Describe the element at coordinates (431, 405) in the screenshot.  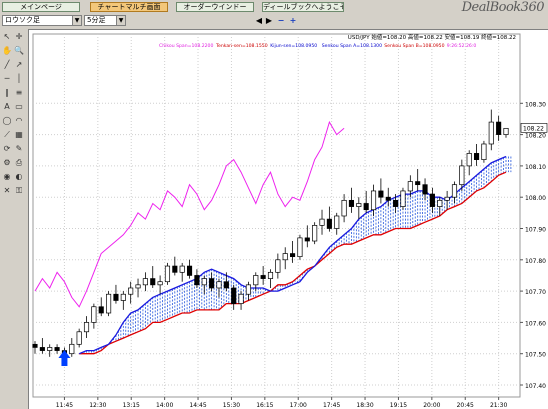
I see `x-tick-label: 20:00` at that location.